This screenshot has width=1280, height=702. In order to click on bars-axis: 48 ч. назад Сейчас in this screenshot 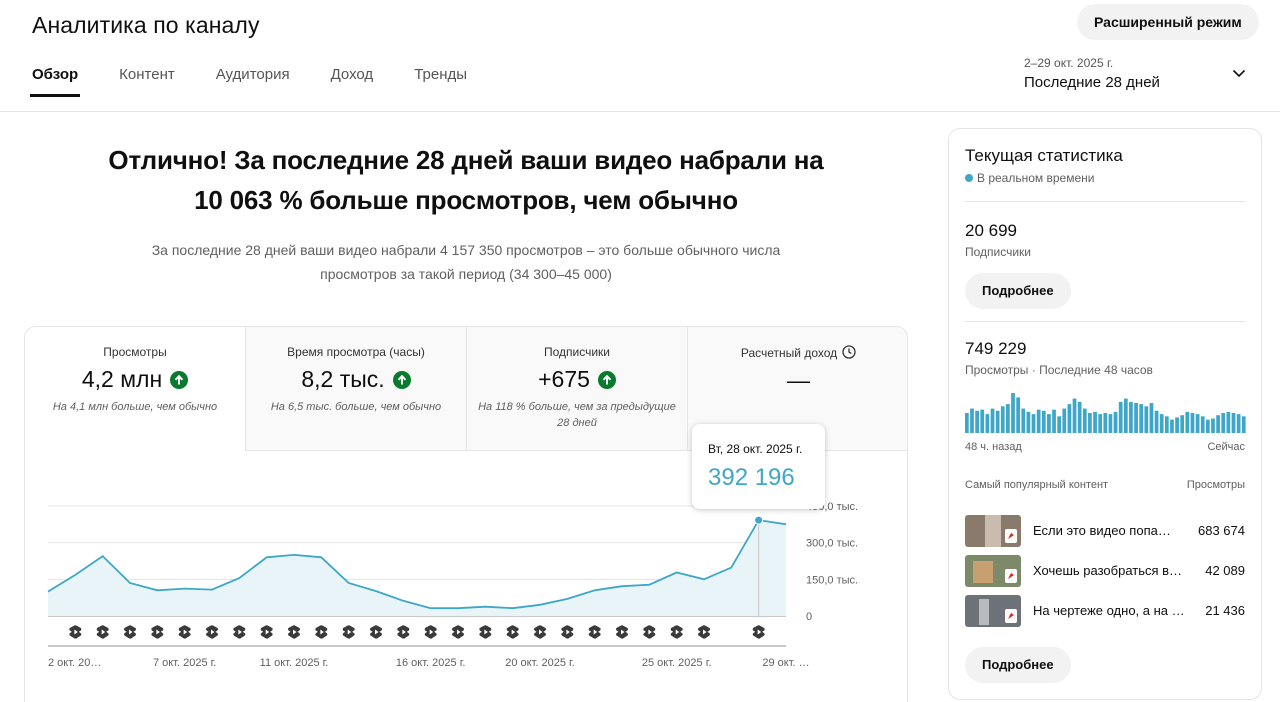, I will do `click(1105, 447)`.